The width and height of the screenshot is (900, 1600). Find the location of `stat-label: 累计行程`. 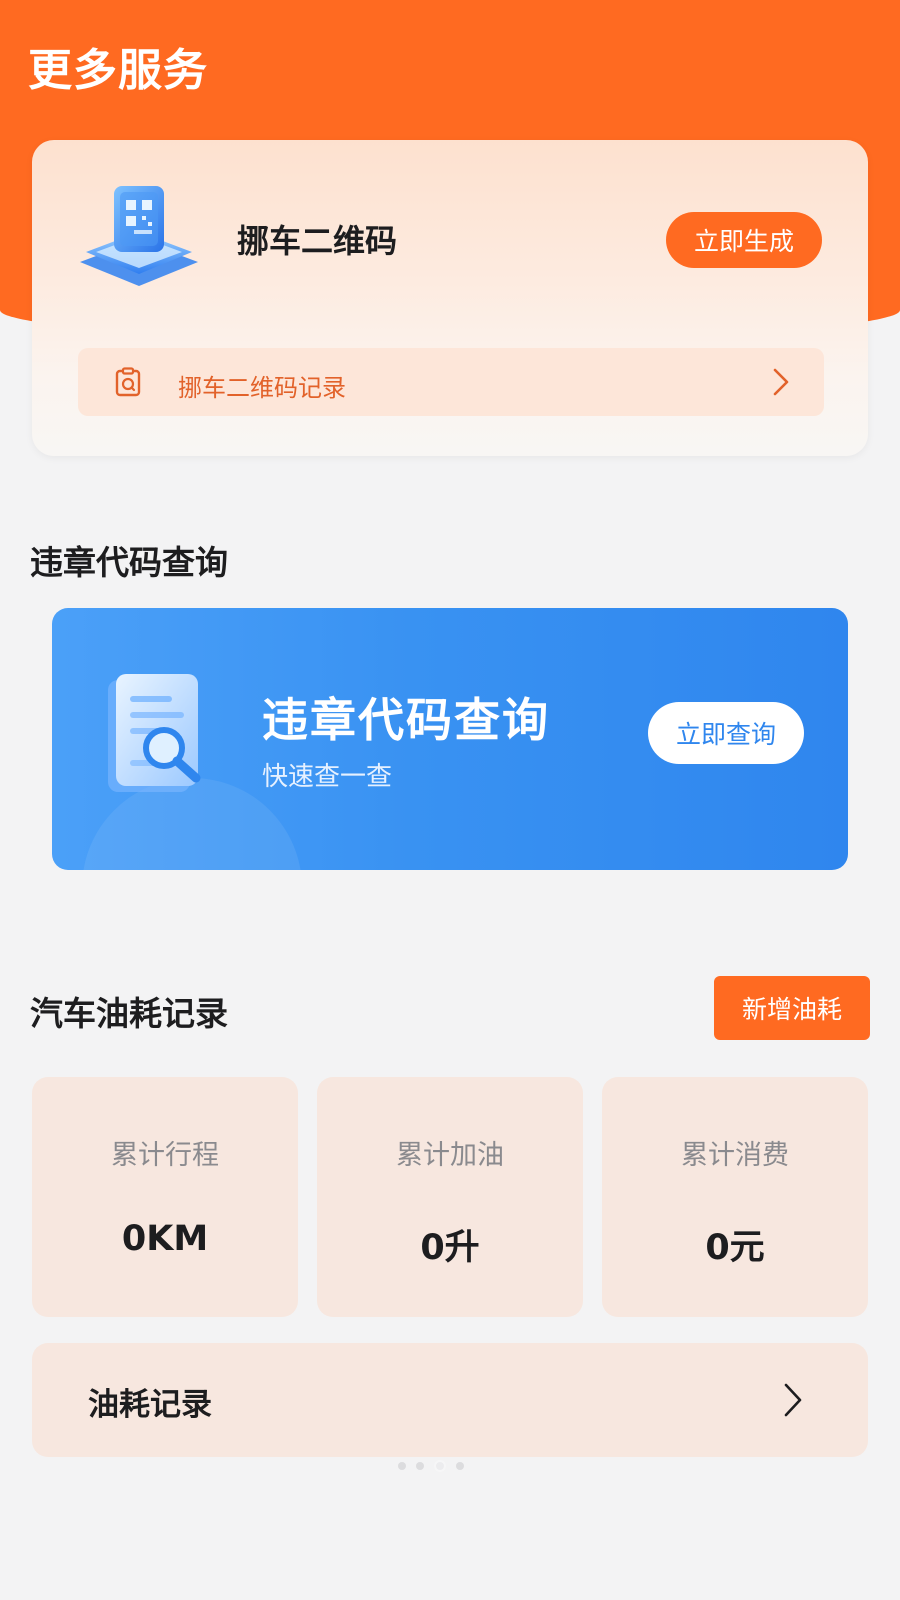

stat-label: 累计行程 is located at coordinates (165, 1155).